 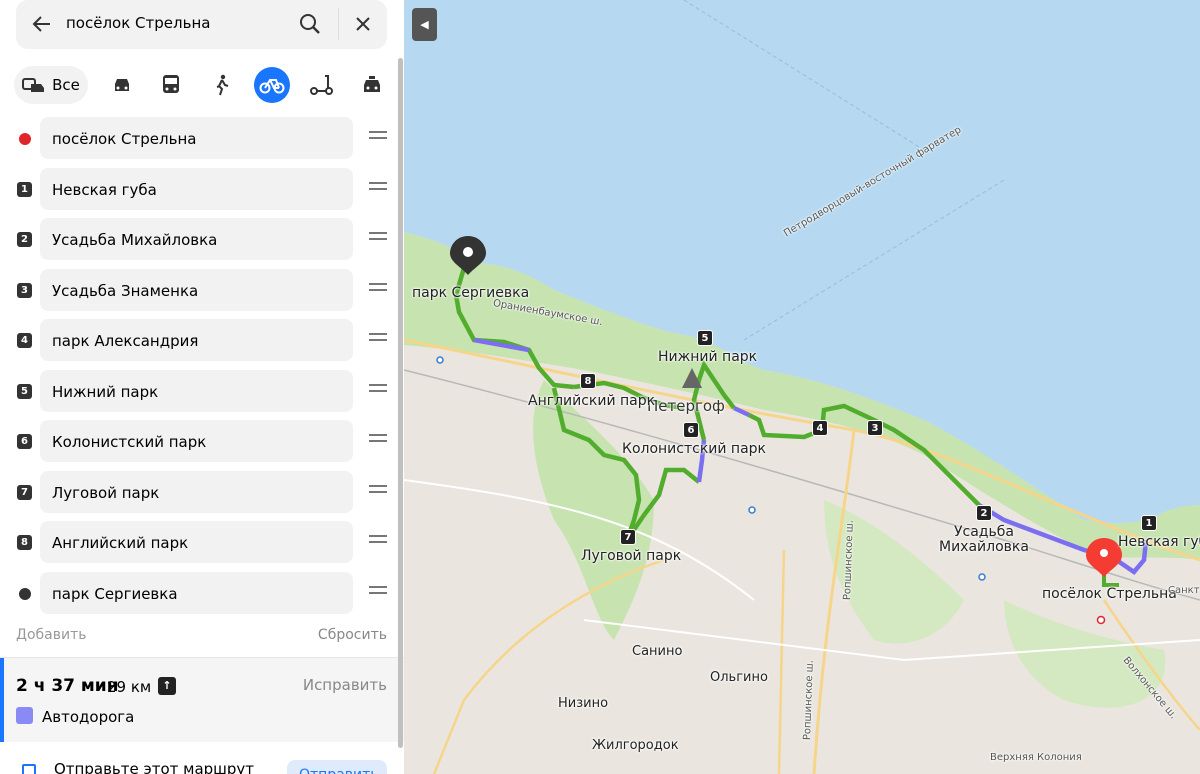 I want to click on waypoint-badge: 1, so click(x=24, y=189).